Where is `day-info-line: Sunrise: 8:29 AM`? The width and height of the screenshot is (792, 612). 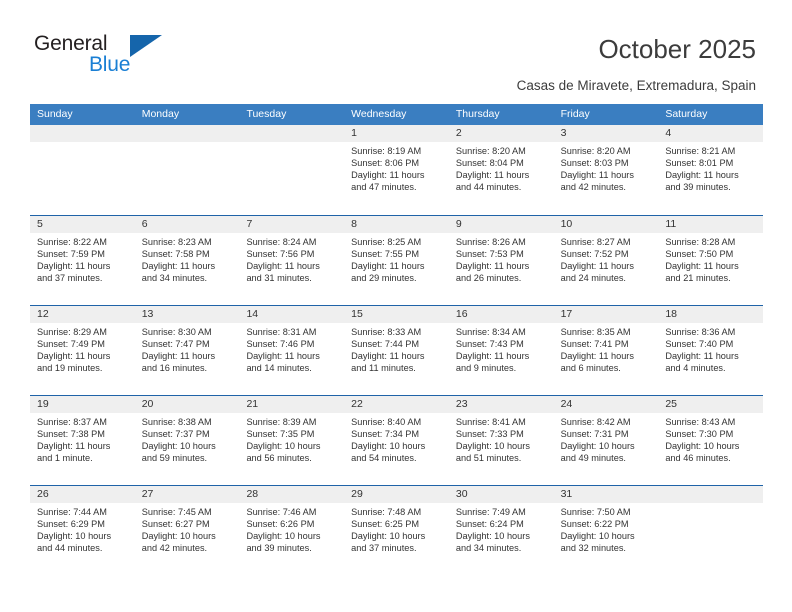
day-info-line: Sunrise: 8:29 AM is located at coordinates (72, 332).